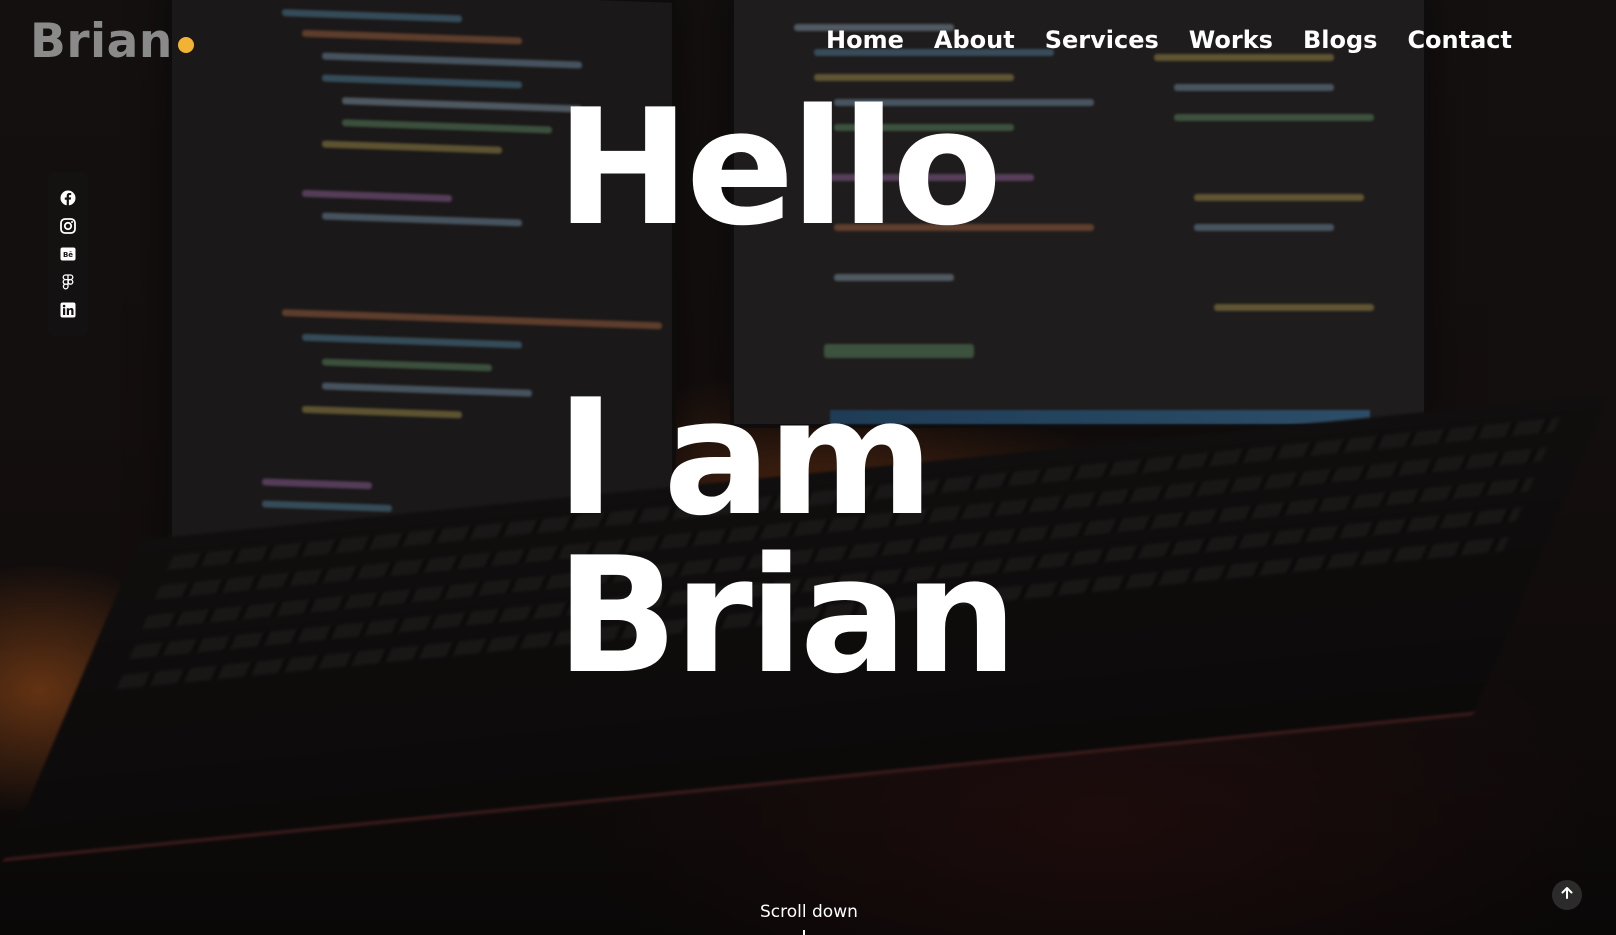 This screenshot has height=935, width=1616. I want to click on main-nav: Home About Services Works Blogs Contact, so click(1154, 40).